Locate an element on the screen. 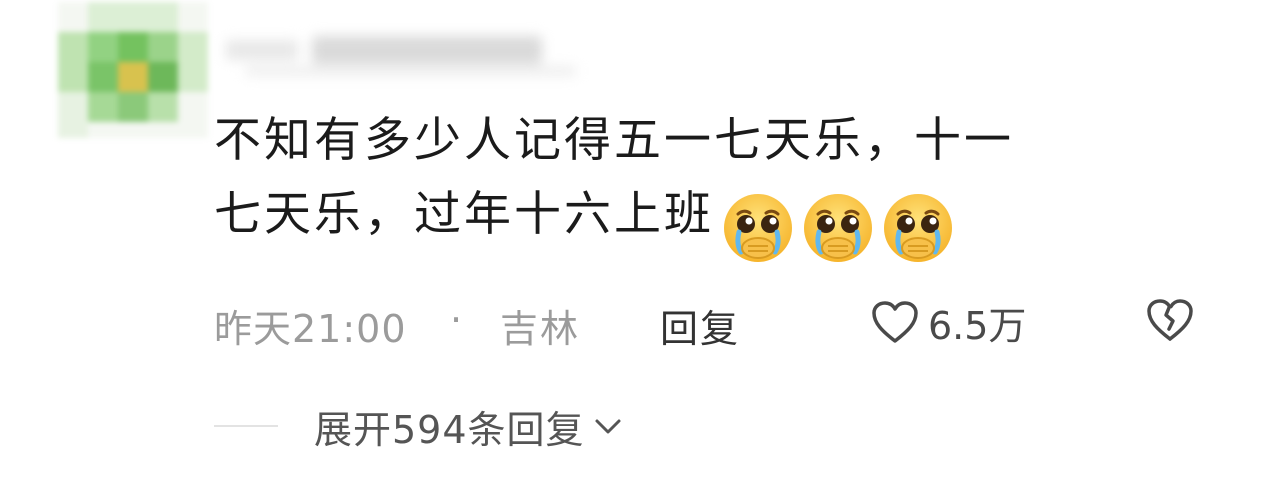  comment-meta: 昨天21:00 · 吉林 回复 6.5万 is located at coordinates (714, 322).